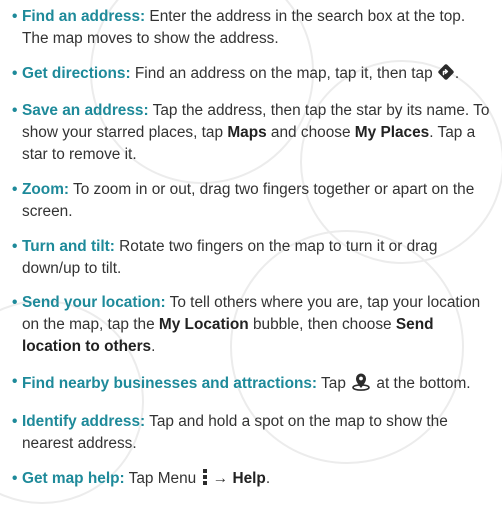  What do you see at coordinates (361, 384) in the screenshot?
I see `location-pin-icon` at bounding box center [361, 384].